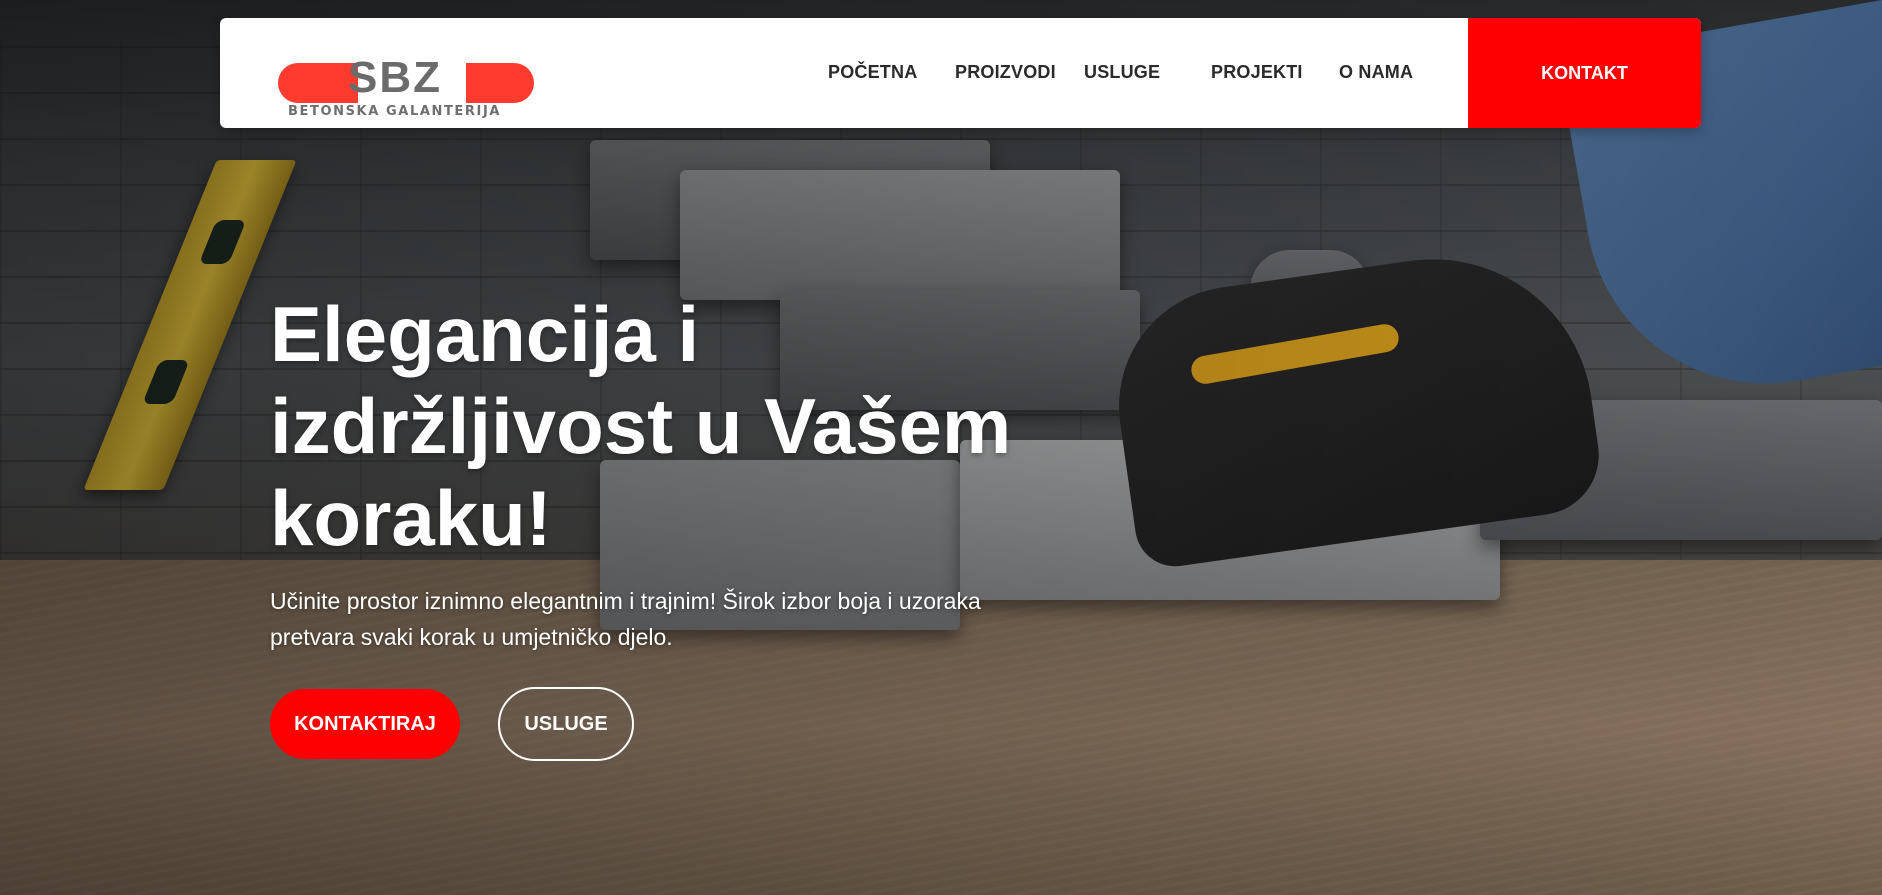 The width and height of the screenshot is (1882, 895). What do you see at coordinates (395, 111) in the screenshot?
I see `logo-subtitle: BETONSKA GALANTERIJA` at bounding box center [395, 111].